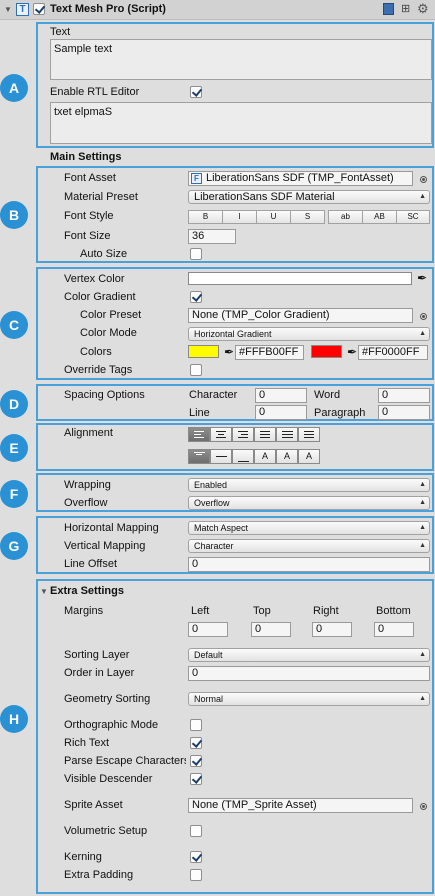 Image resolution: width=435 pixels, height=896 pixels. Describe the element at coordinates (309, 546) in the screenshot. I see `vertical-mapping-dropdown: Character ▲︎` at that location.